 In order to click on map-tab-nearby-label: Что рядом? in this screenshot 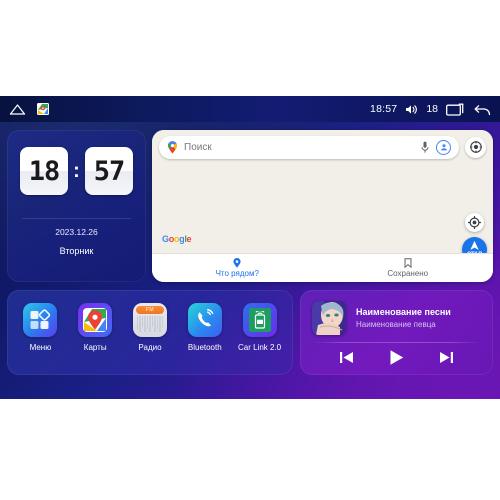, I will do `click(237, 273)`.